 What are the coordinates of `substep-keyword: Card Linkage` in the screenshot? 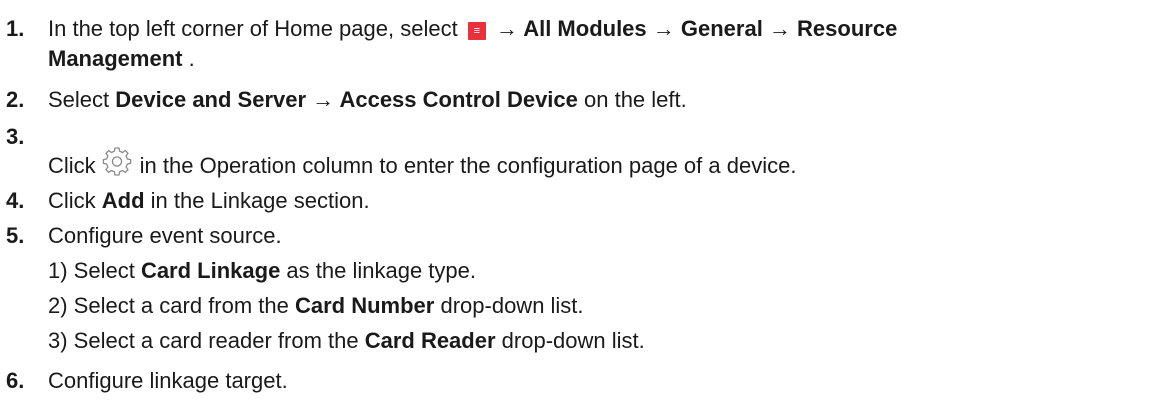 It's located at (210, 270).